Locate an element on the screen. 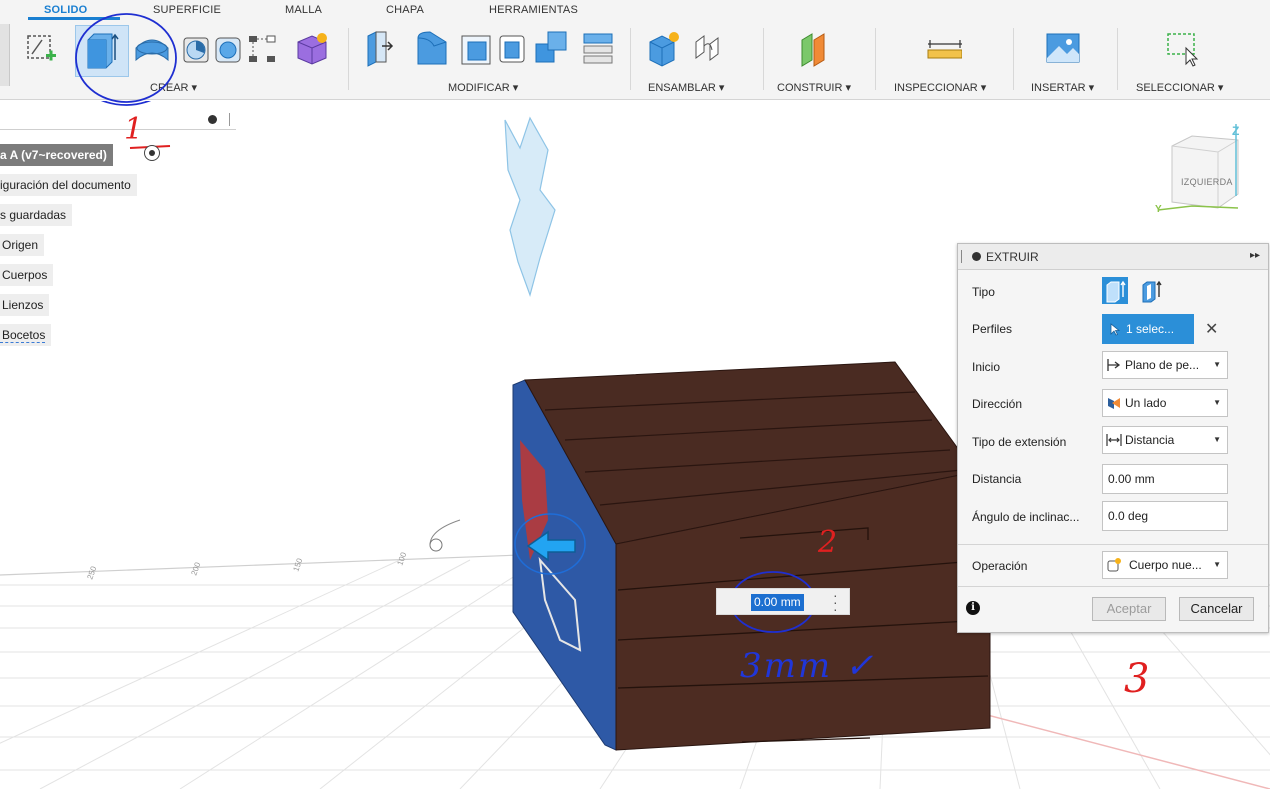  construir-menu: CONSTRUIR ▾ is located at coordinates (814, 87).